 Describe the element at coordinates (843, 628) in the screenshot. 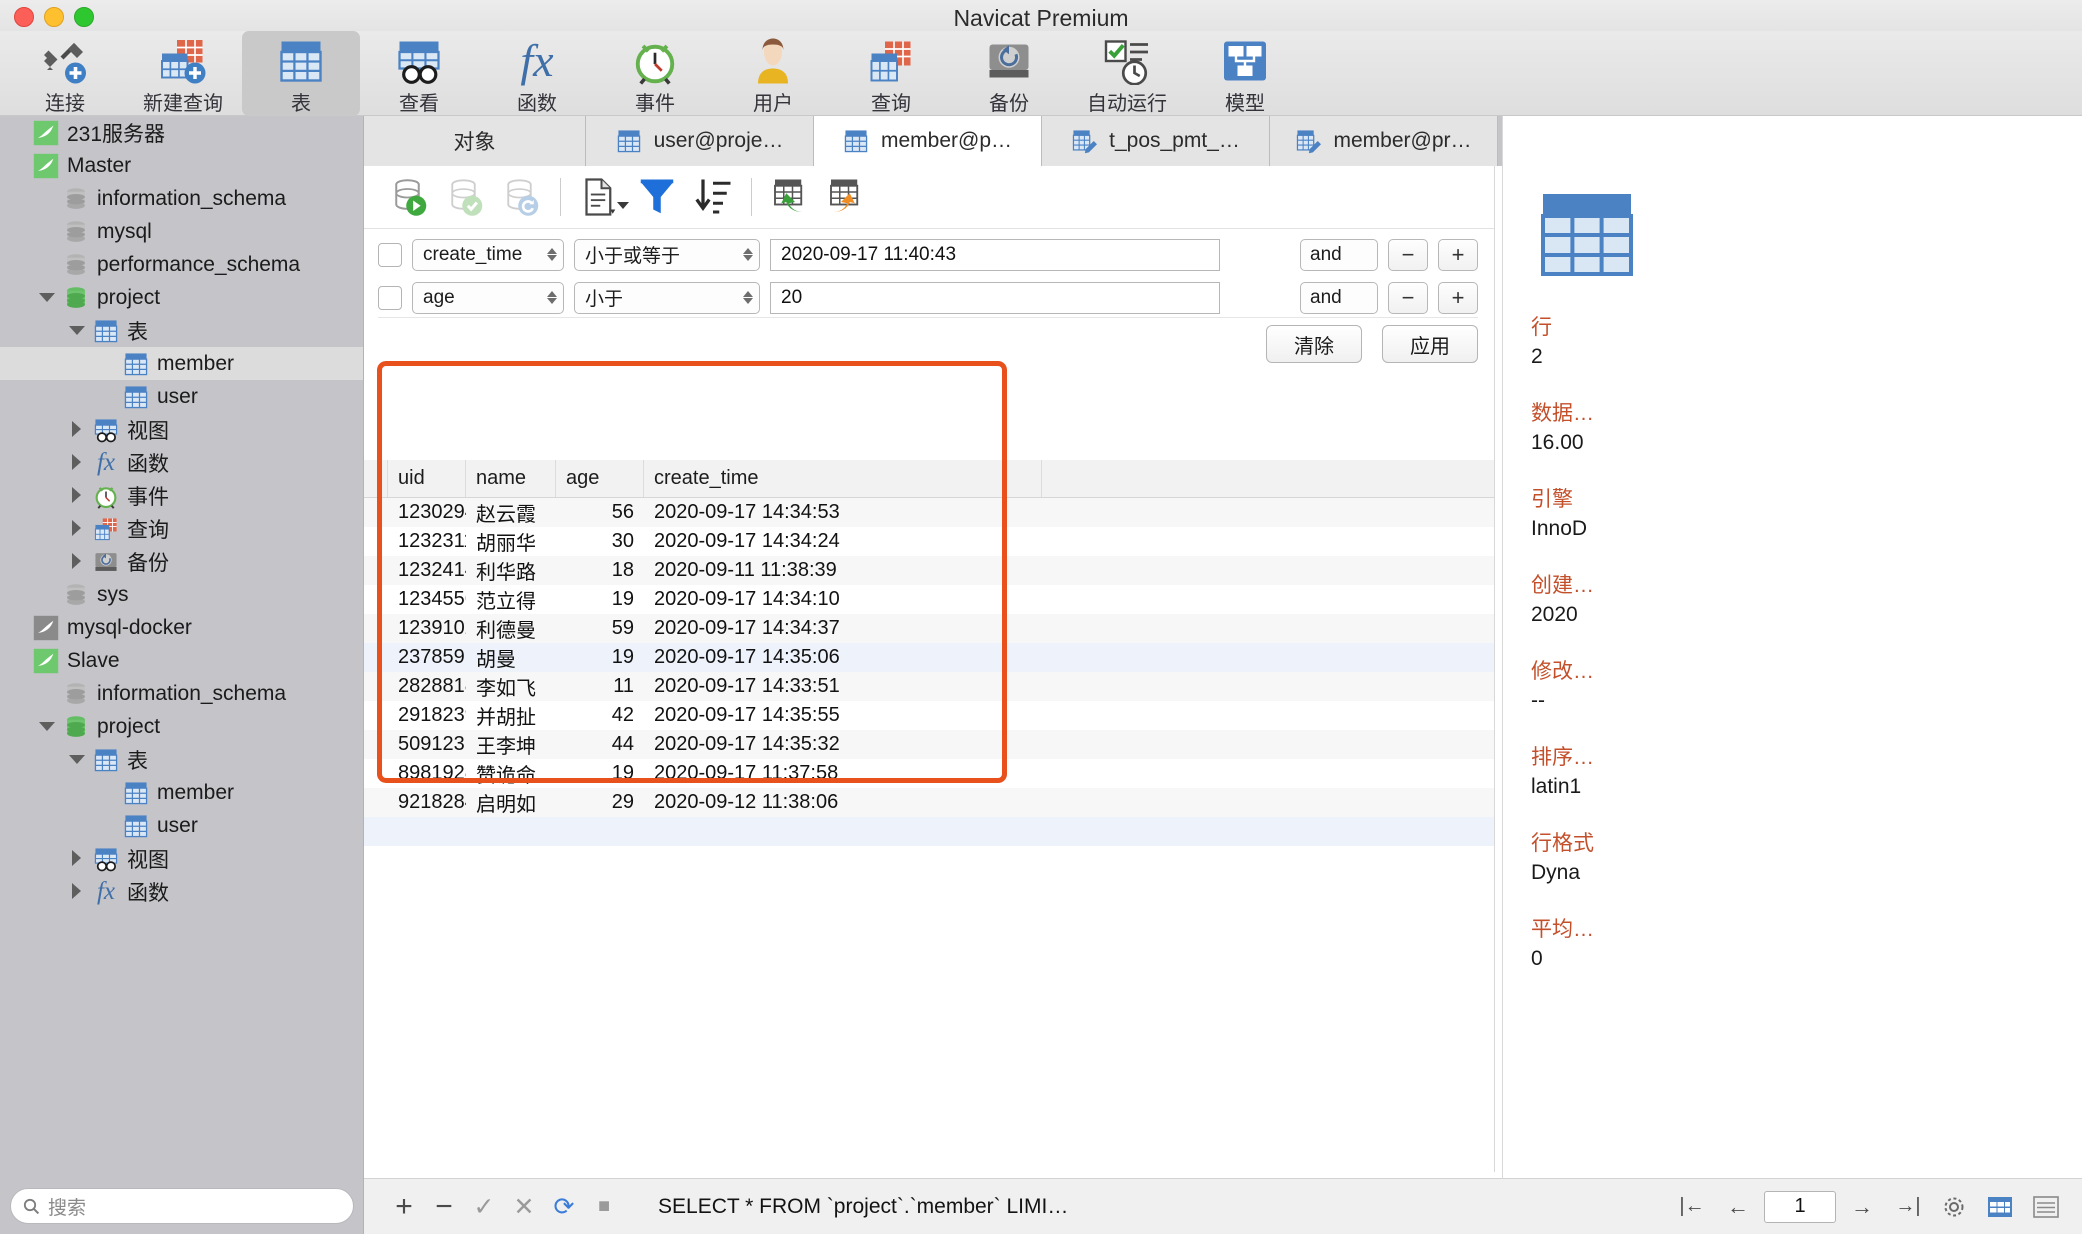

I see `grid-cell-create-time: 2020-09-17 14:34:37` at that location.